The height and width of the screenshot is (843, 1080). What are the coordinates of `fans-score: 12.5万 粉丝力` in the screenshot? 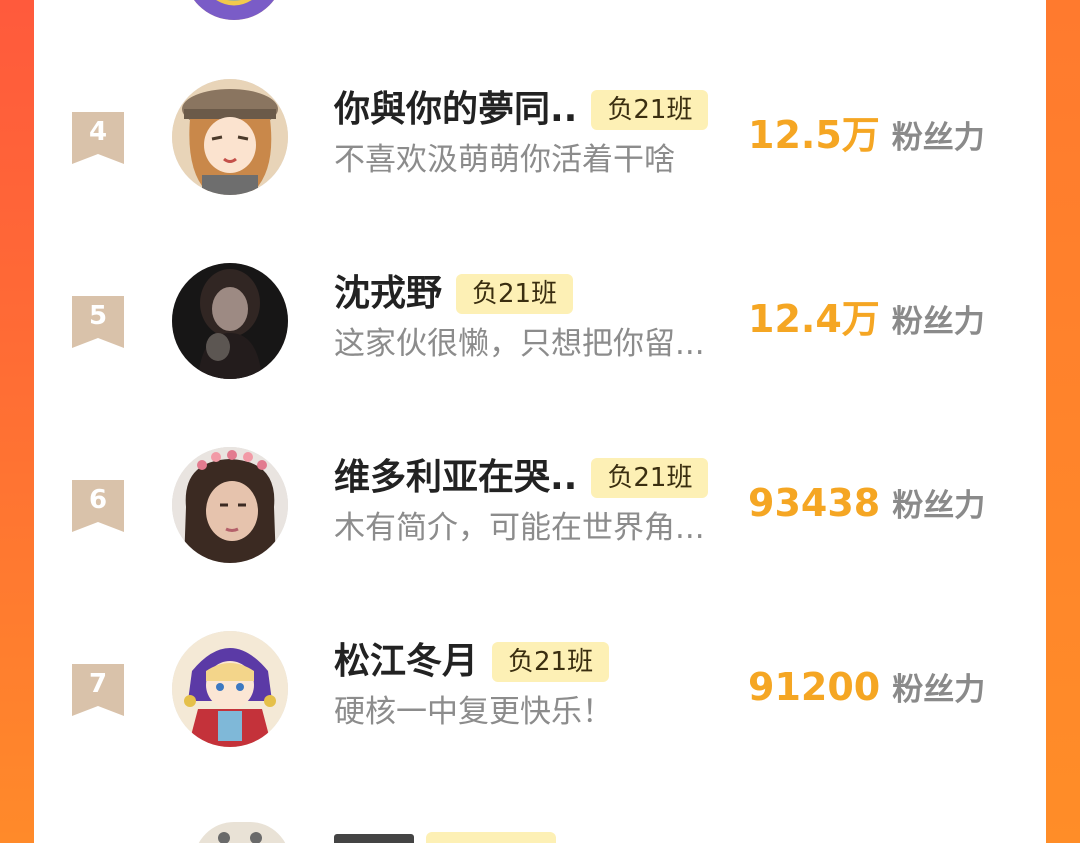 It's located at (866, 135).